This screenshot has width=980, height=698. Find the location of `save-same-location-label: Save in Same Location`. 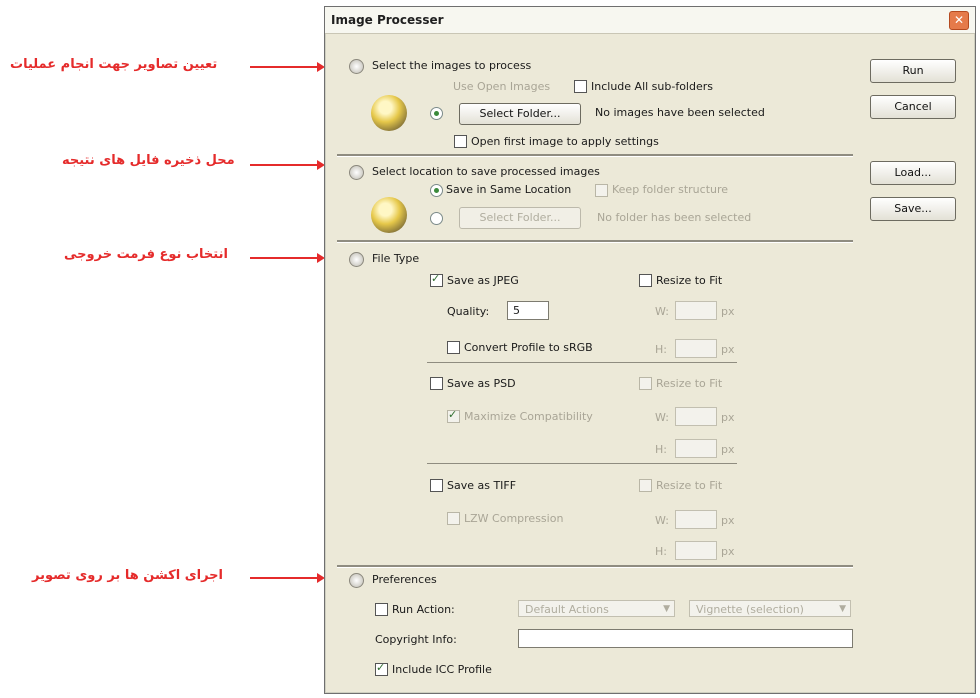

save-same-location-label: Save in Same Location is located at coordinates (509, 189).